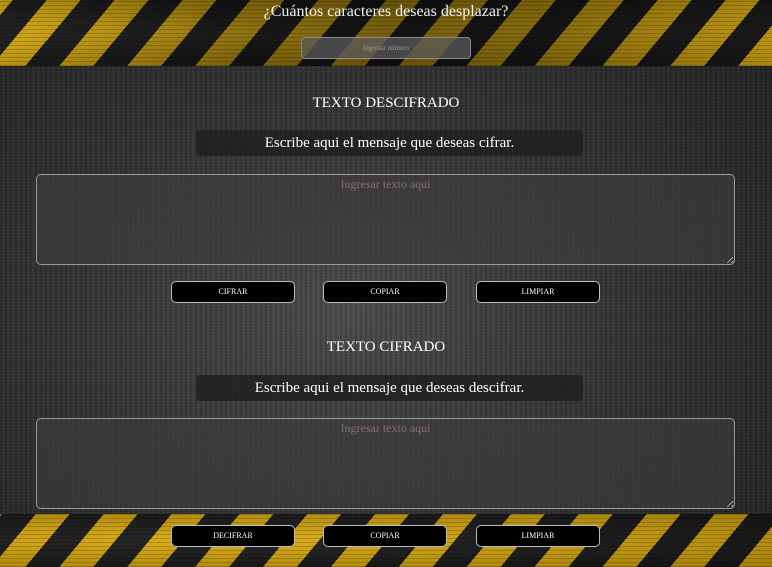 The height and width of the screenshot is (567, 772). What do you see at coordinates (386, 347) in the screenshot?
I see `encrypted-section-title: TEXTO CIFRADO` at bounding box center [386, 347].